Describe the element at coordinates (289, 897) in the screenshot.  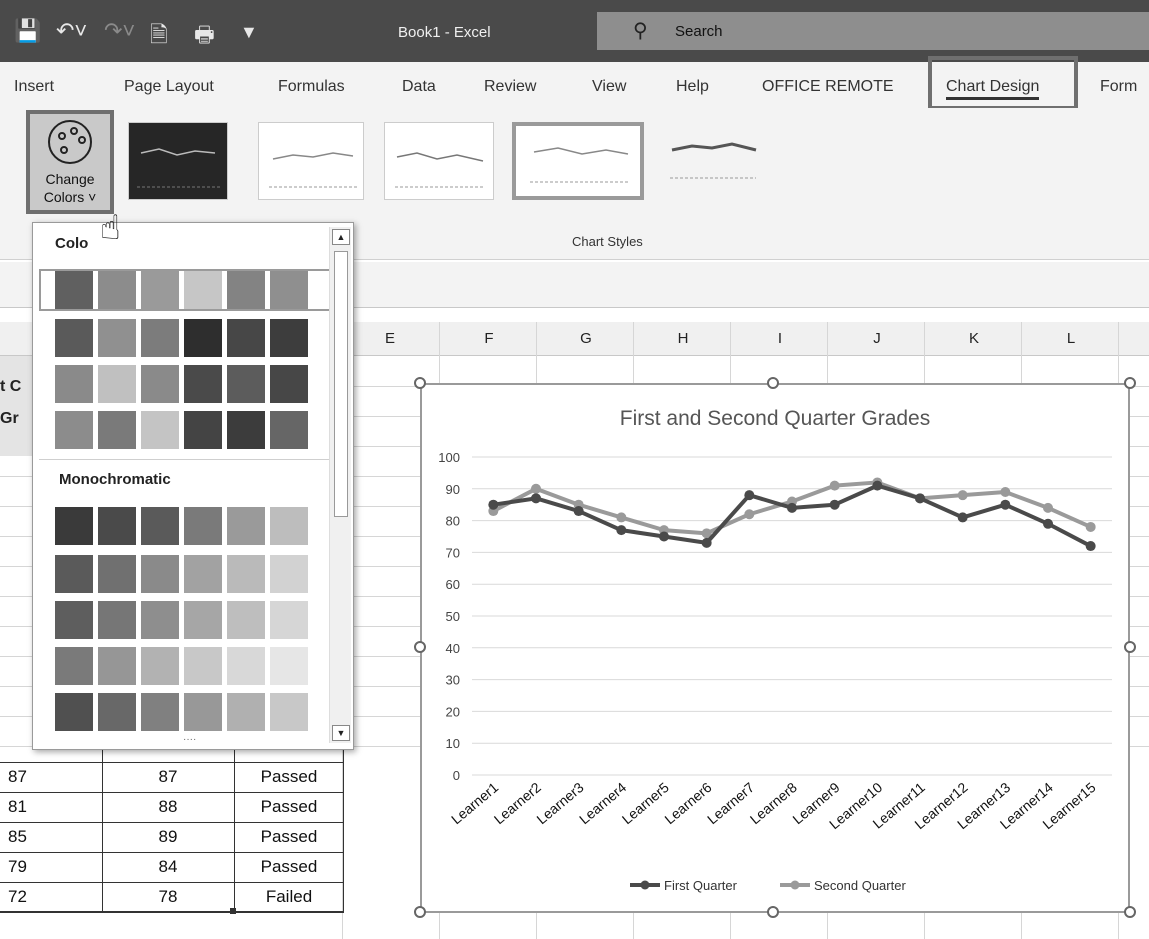
I see `remarks-cell: Failed` at that location.